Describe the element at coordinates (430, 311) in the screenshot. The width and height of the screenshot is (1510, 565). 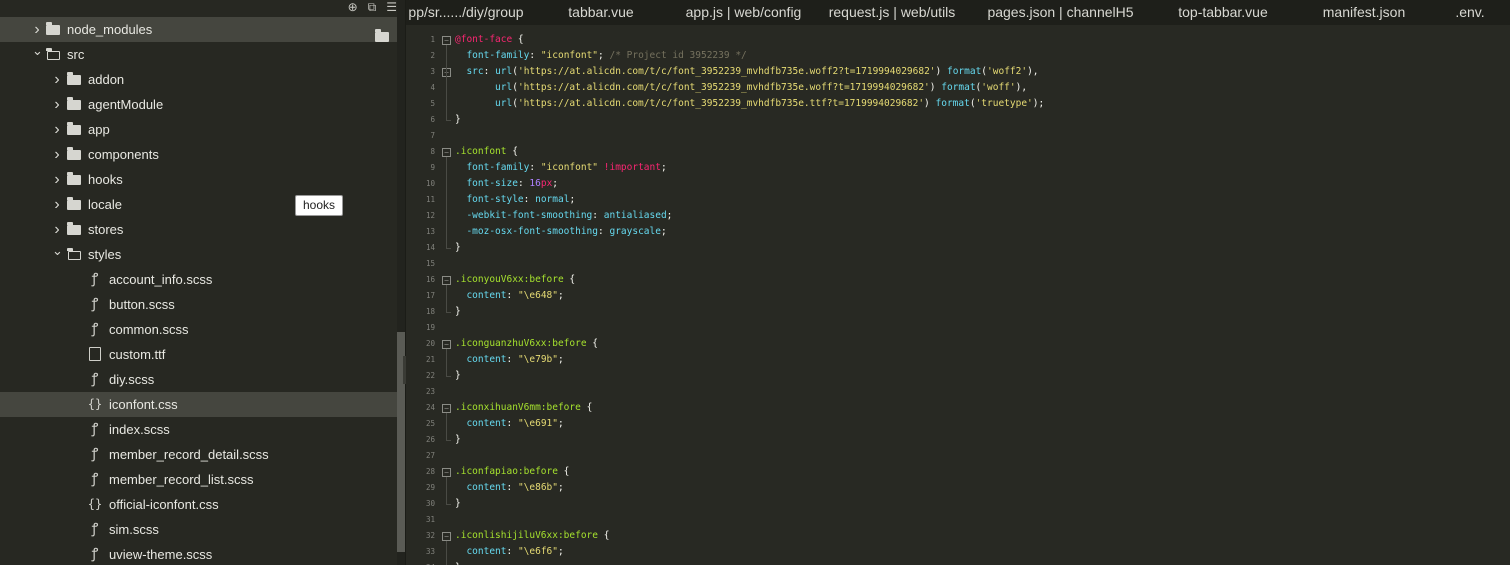
I see `line-number: 18` at that location.